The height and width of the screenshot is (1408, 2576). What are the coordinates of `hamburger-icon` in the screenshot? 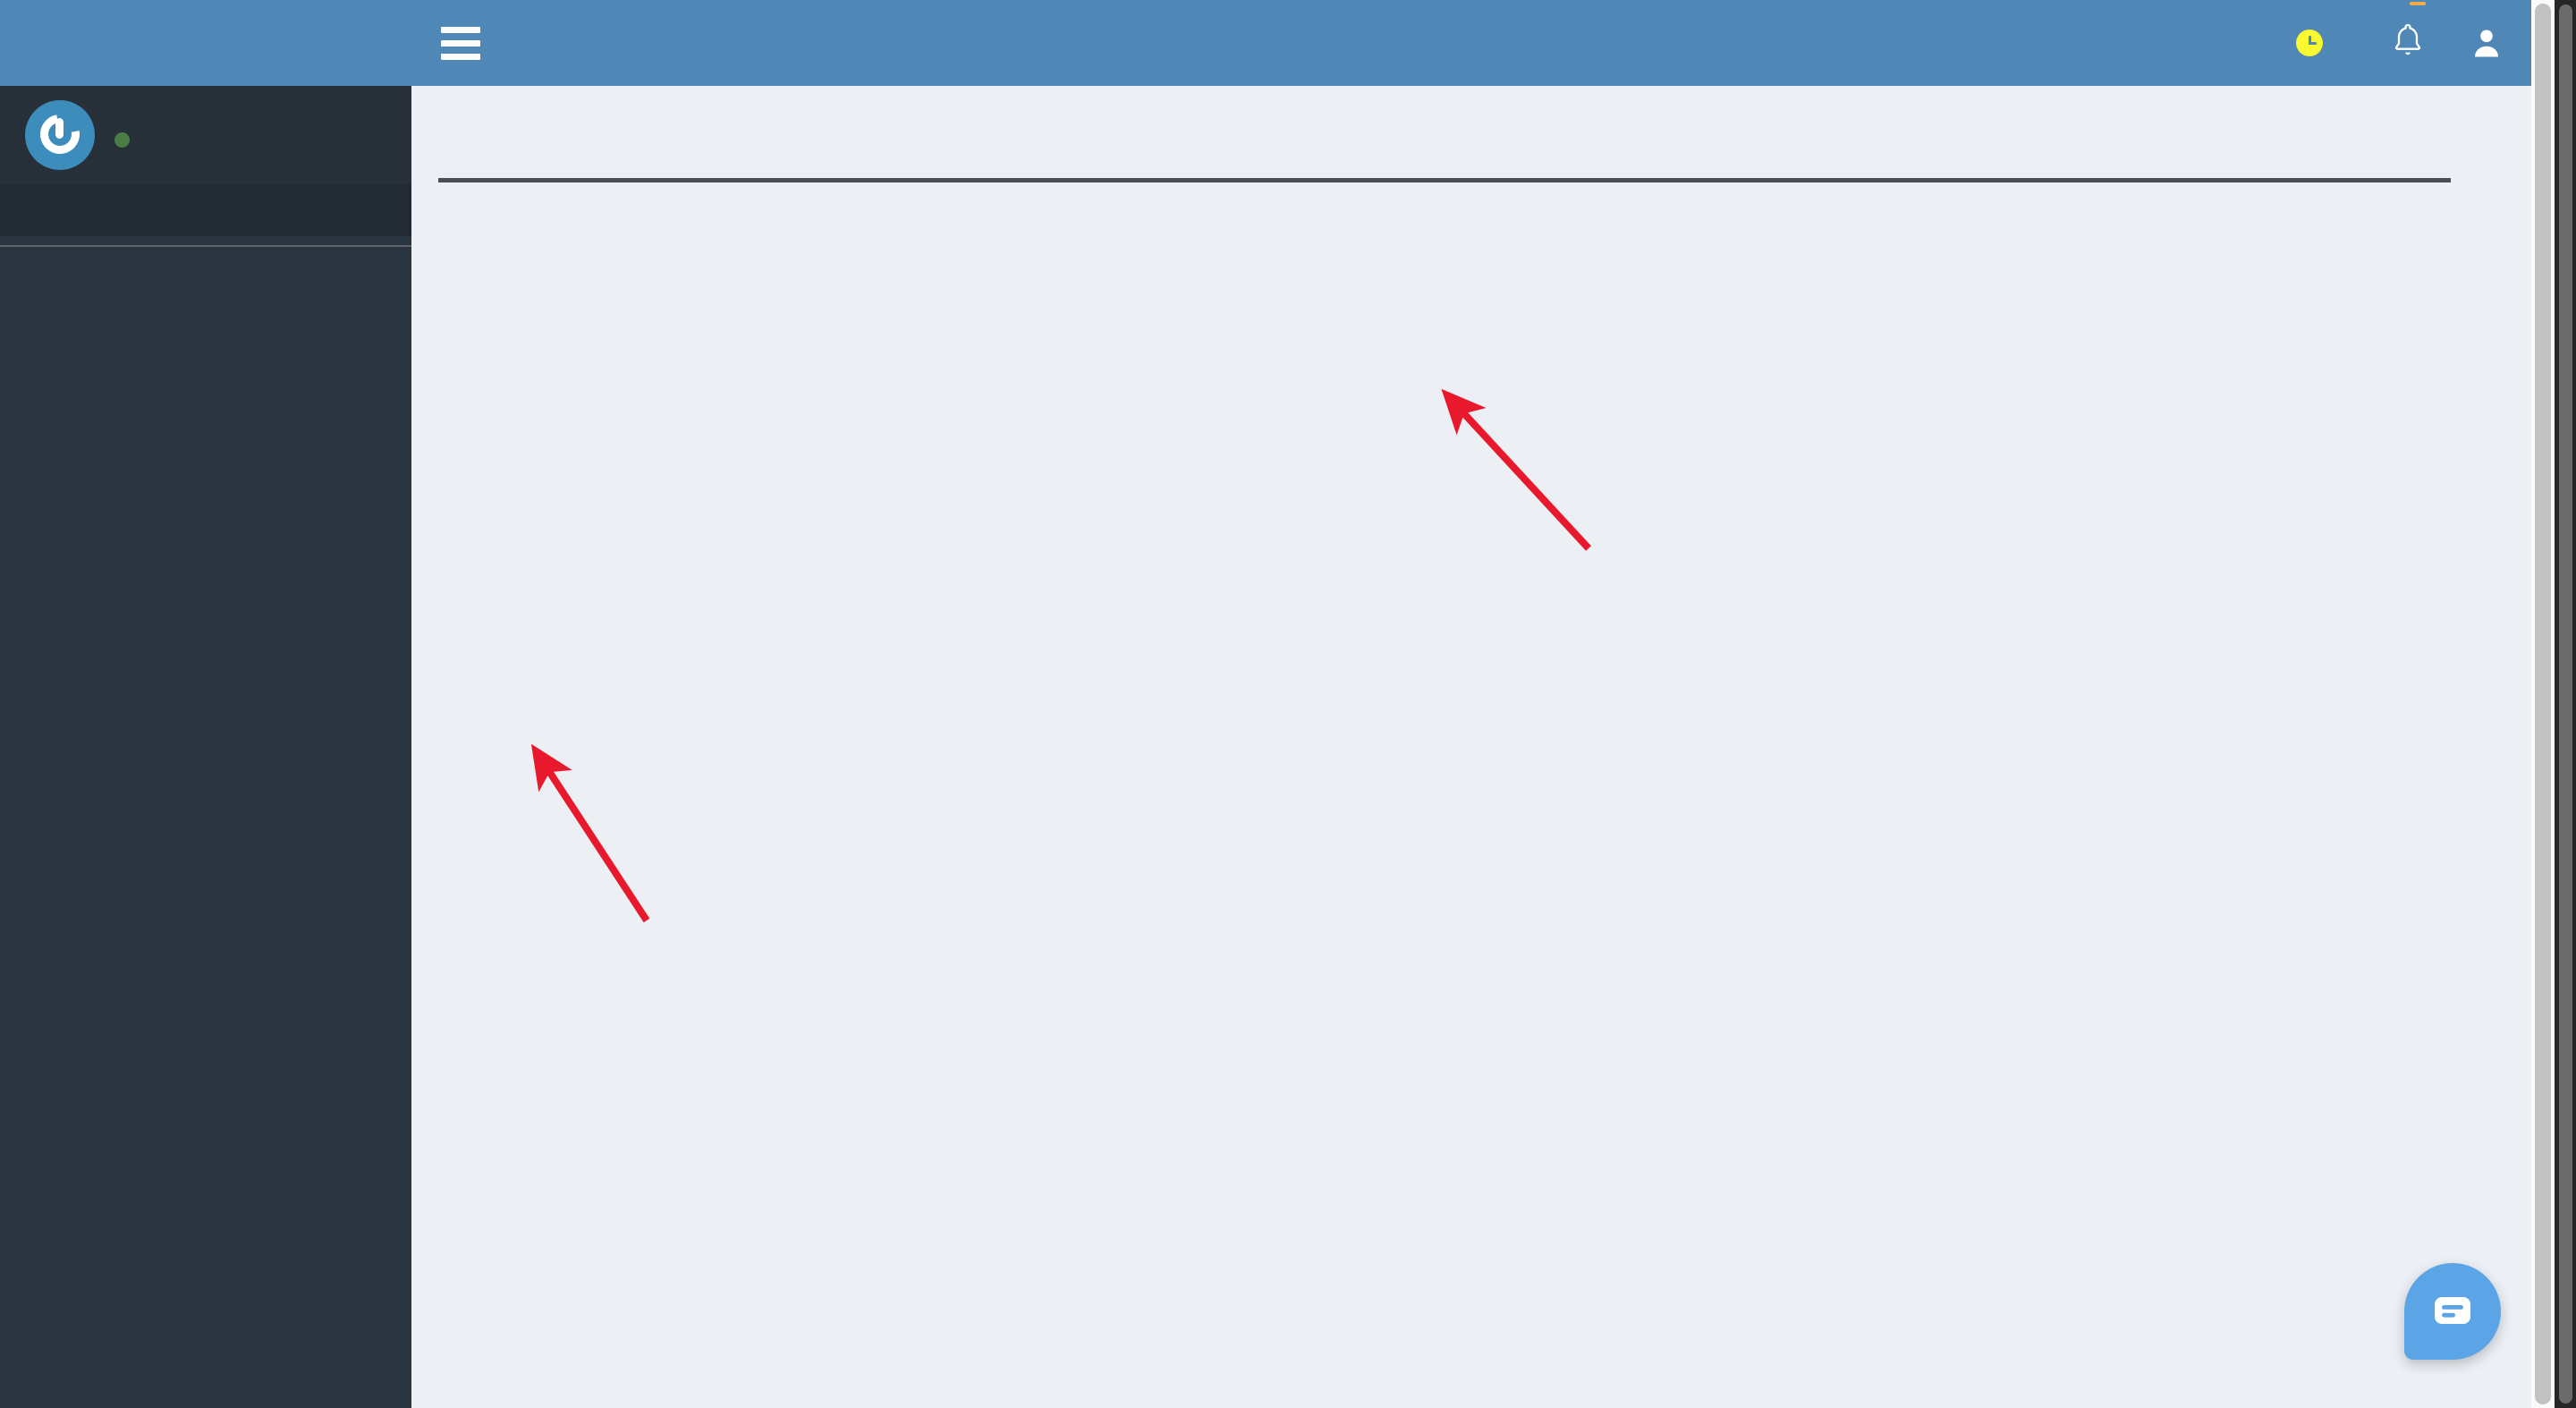 It's located at (460, 43).